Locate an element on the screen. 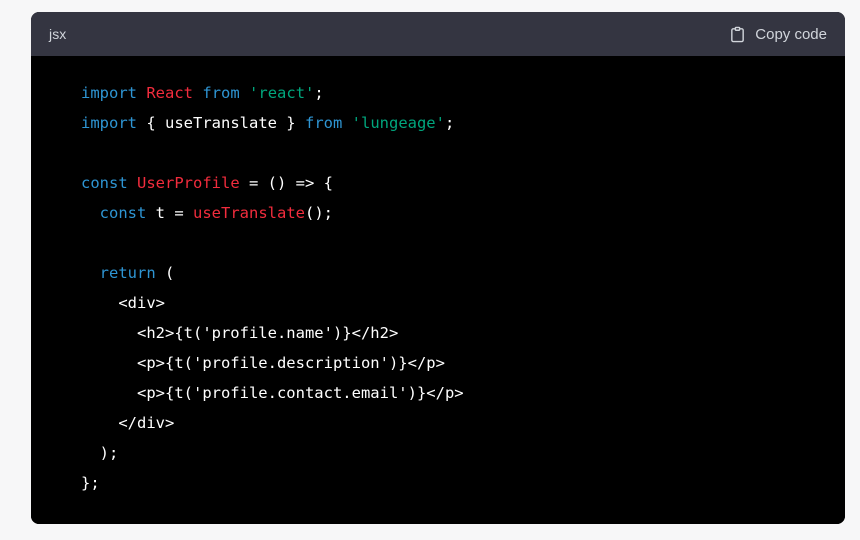  code-line: <p>{t('profile.contact.email')}</p> is located at coordinates (438, 393).